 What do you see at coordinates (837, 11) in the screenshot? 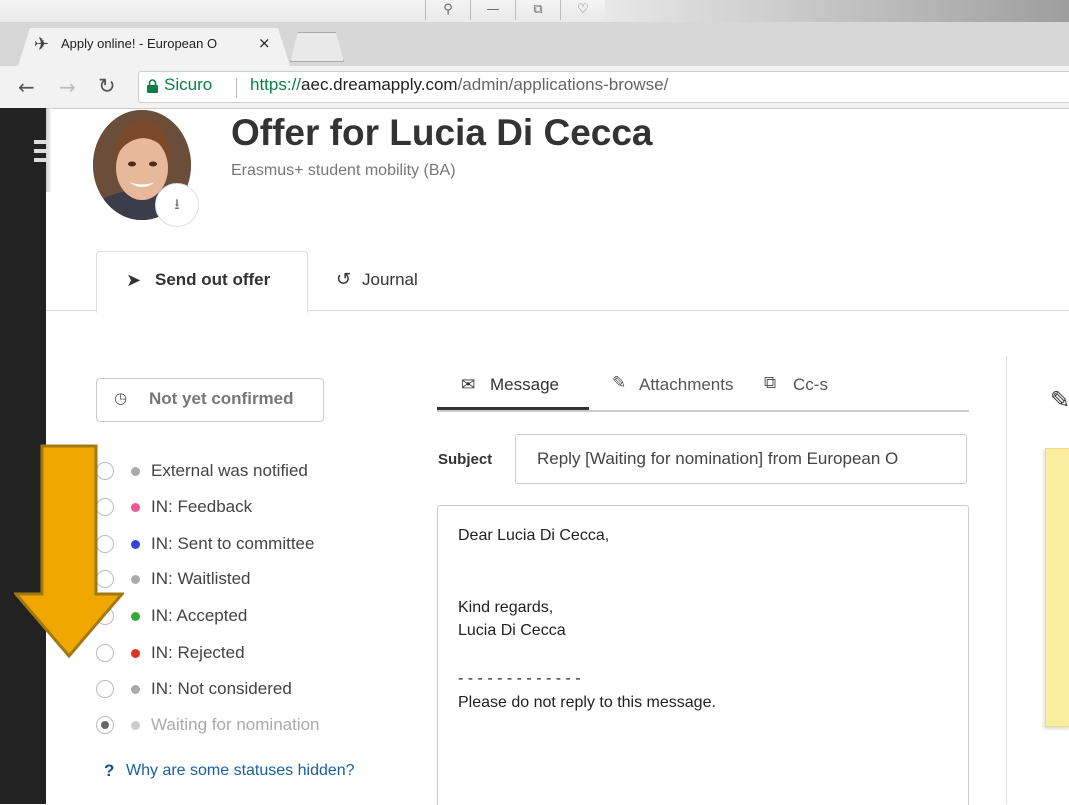
I see `desktop-background` at bounding box center [837, 11].